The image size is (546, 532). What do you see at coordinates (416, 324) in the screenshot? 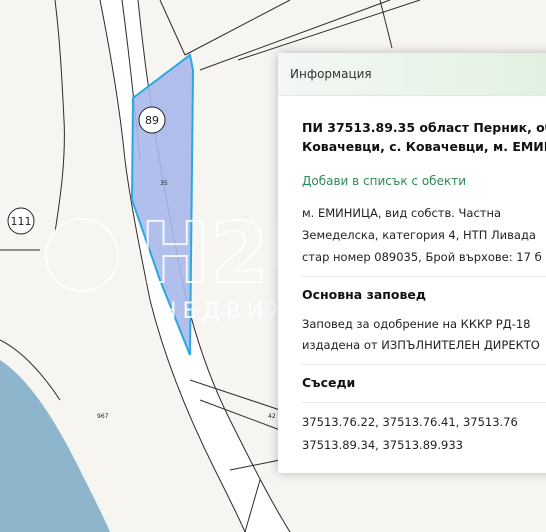
I see `order-line-1: Заповед за одобрение на КККР РД-18` at bounding box center [416, 324].